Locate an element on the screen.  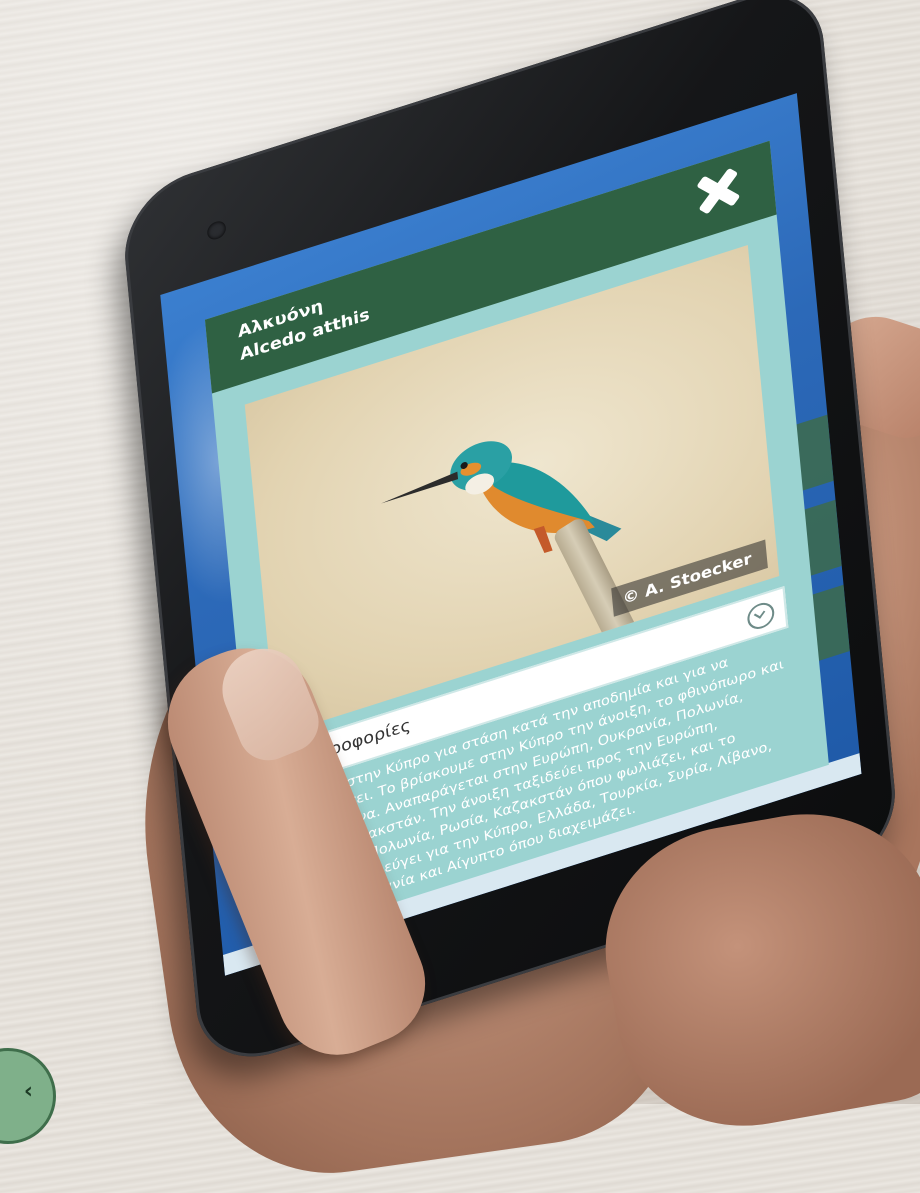
download-icon is located at coordinates (761, 616).